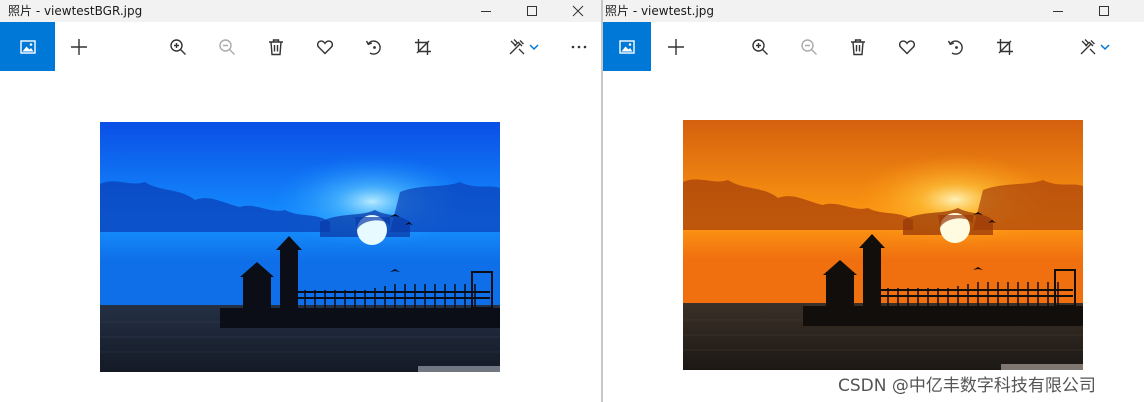 Image resolution: width=1144 pixels, height=402 pixels. I want to click on ellipsis-icon, so click(579, 47).